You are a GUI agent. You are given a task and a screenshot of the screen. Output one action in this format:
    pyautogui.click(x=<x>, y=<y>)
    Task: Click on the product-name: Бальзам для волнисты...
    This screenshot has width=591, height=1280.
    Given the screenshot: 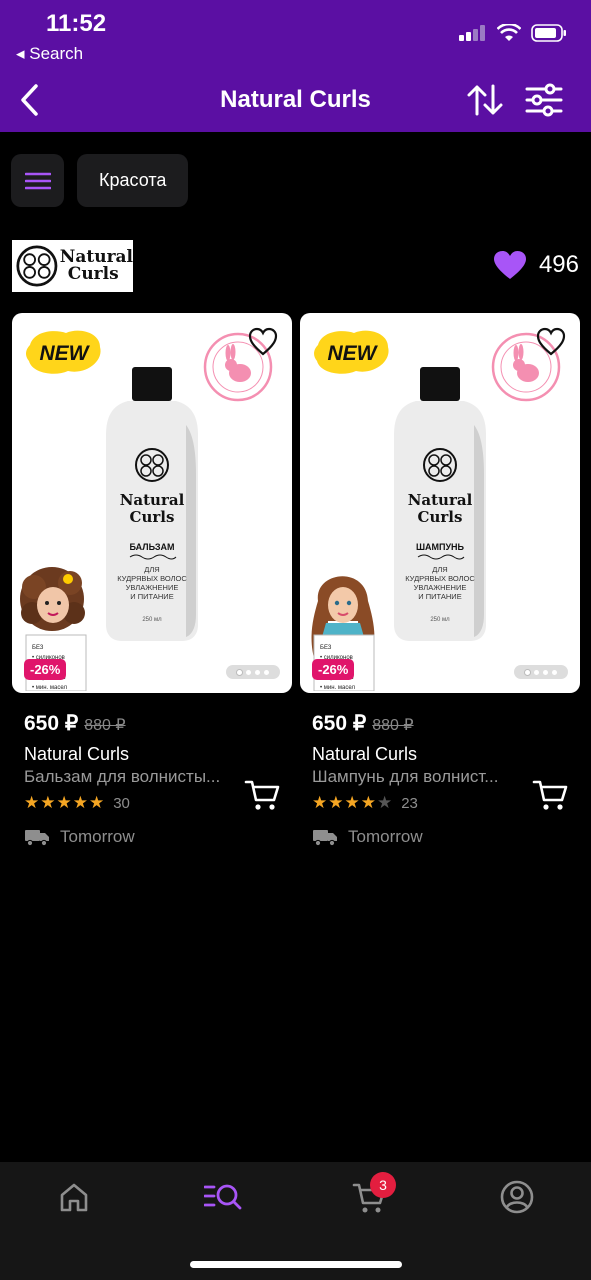 What is the action you would take?
    pyautogui.click(x=122, y=776)
    